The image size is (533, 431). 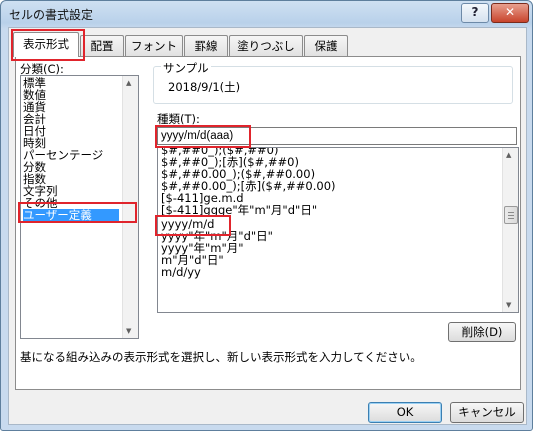 I want to click on list-item: [$-411]ggge"年"m"月"d"日", so click(x=239, y=210).